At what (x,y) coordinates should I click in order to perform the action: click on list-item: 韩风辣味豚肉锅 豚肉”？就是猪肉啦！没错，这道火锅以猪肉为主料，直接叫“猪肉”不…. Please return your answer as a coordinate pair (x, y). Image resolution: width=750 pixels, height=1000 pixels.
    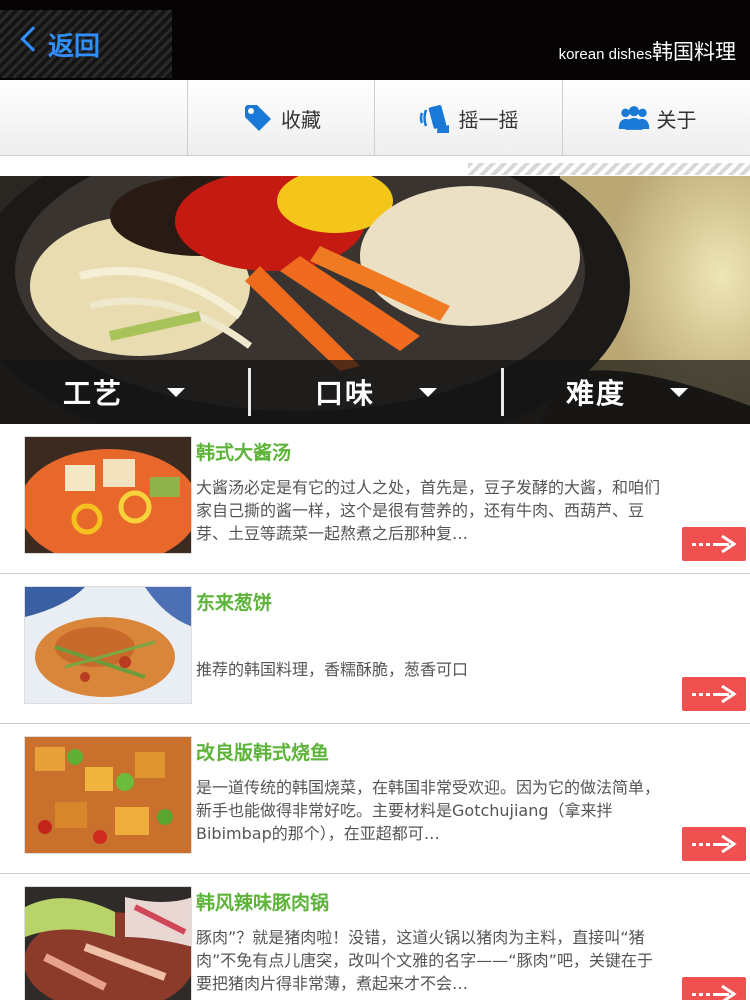
    Looking at the image, I should click on (375, 937).